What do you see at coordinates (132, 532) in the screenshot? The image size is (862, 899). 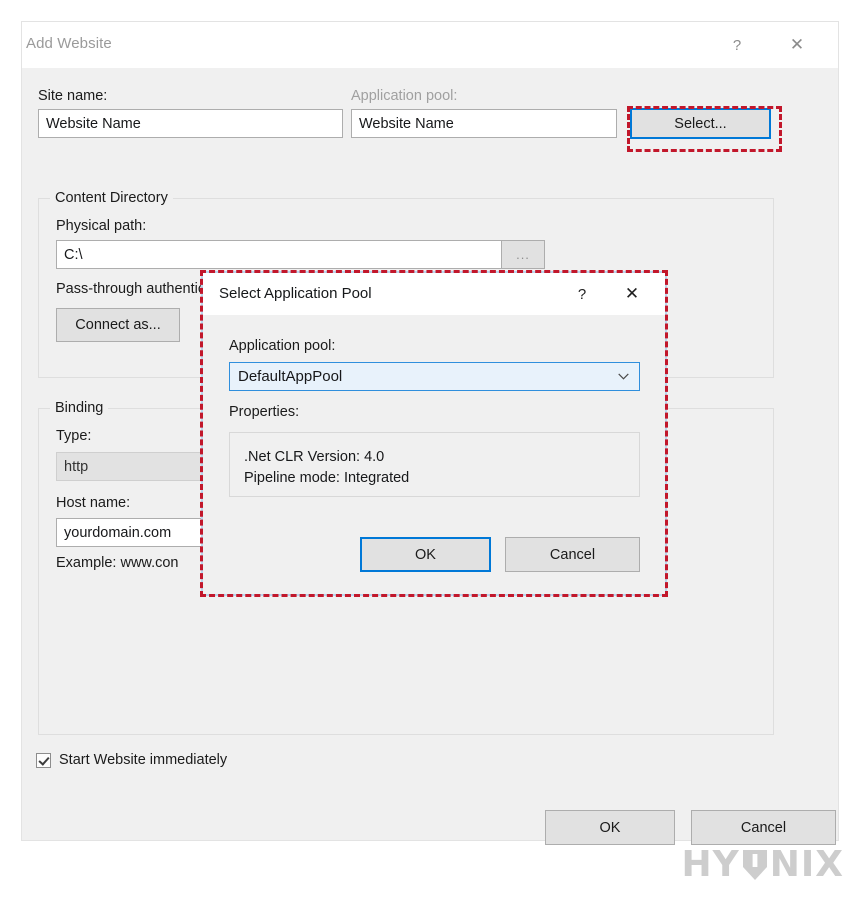 I see `host-name-input: yourdomain.com` at bounding box center [132, 532].